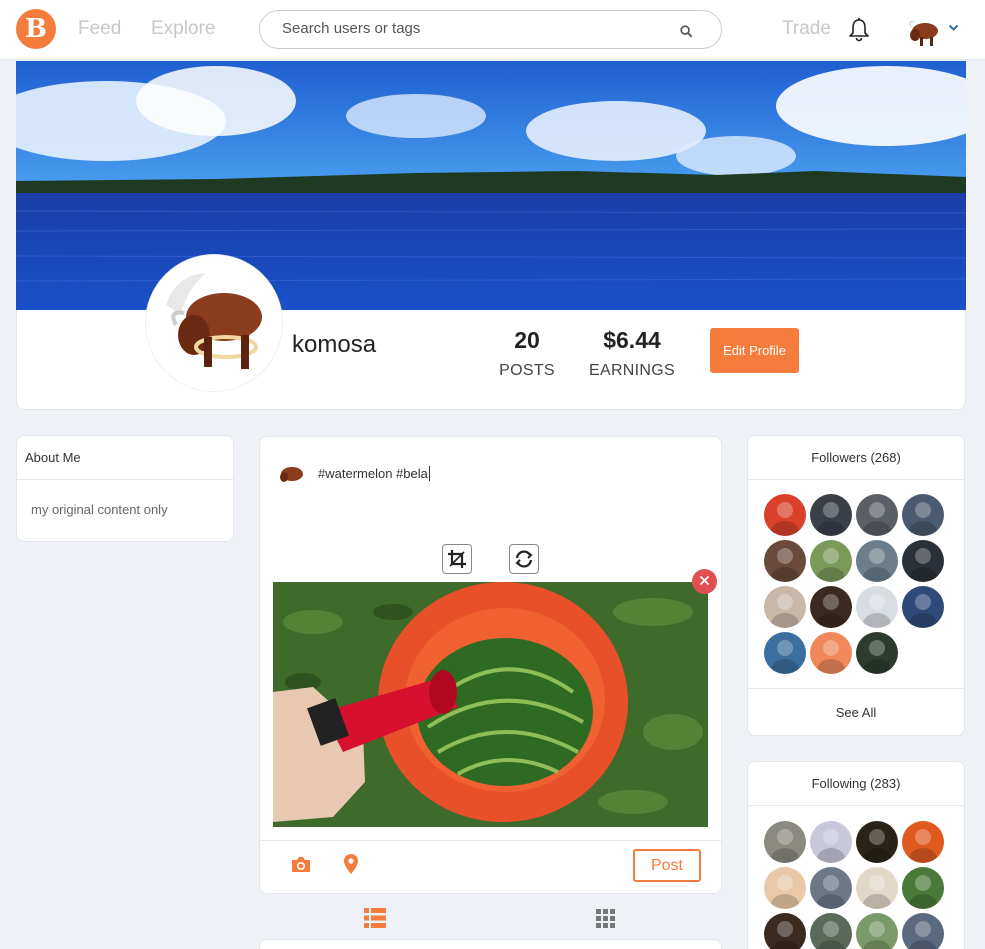  Describe the element at coordinates (429, 473) in the screenshot. I see `text-caret` at that location.